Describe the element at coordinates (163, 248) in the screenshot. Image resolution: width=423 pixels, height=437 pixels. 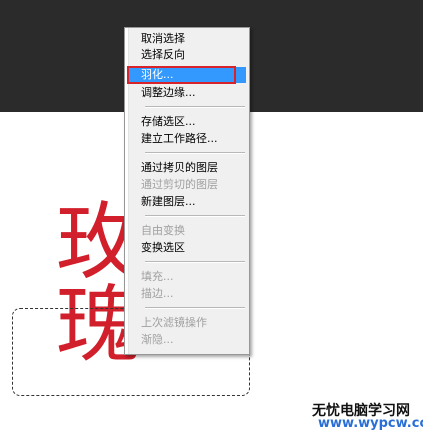
I see `menu-item-transform-selection: 变换选区` at that location.